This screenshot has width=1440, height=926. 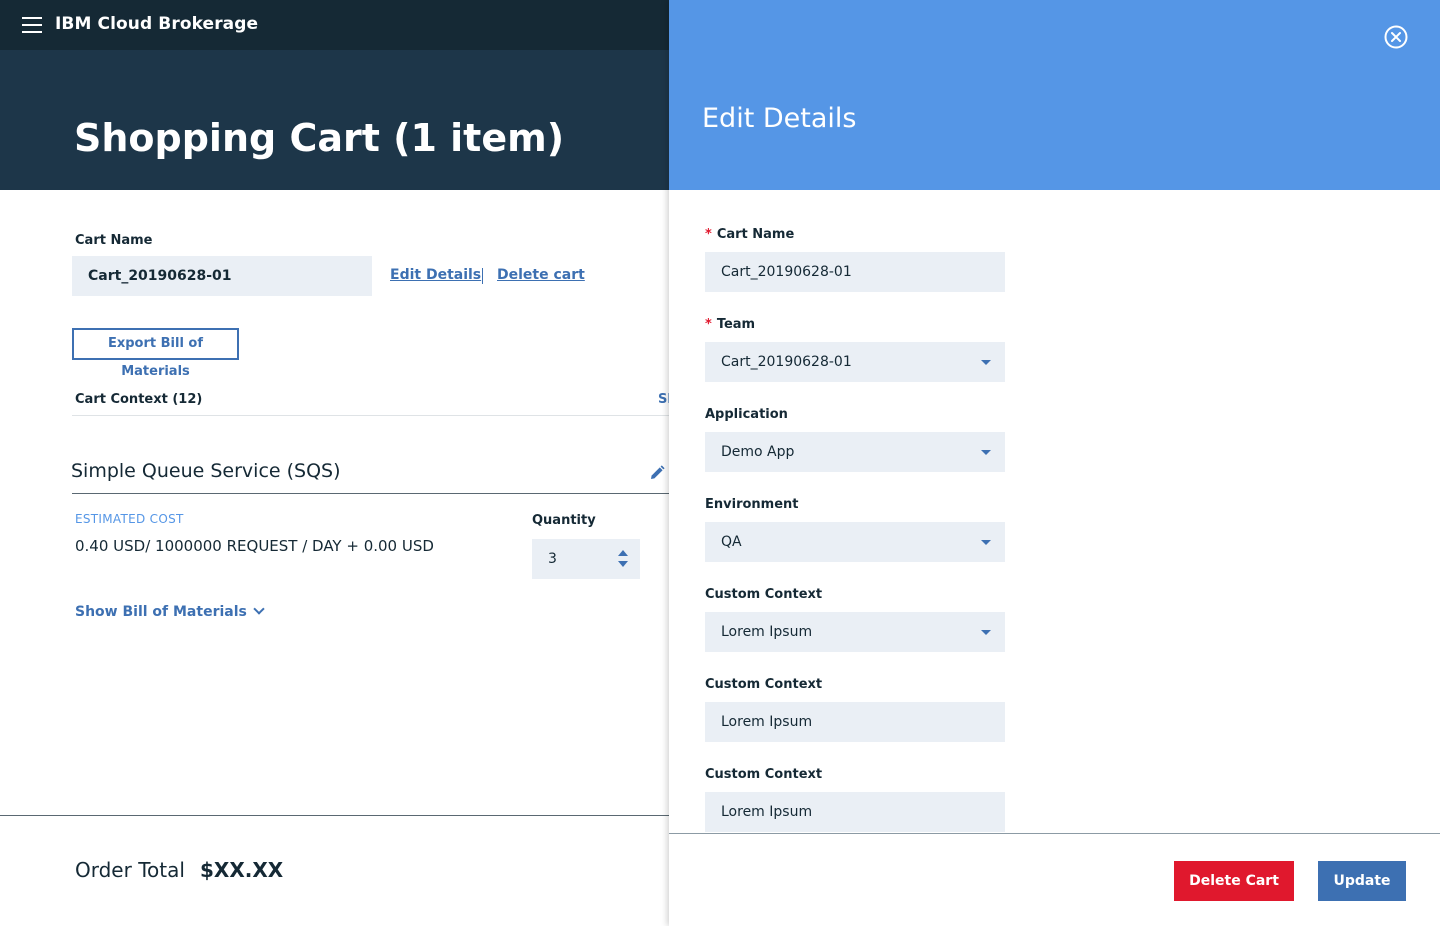 I want to click on quantity-label: Quantity, so click(x=564, y=520).